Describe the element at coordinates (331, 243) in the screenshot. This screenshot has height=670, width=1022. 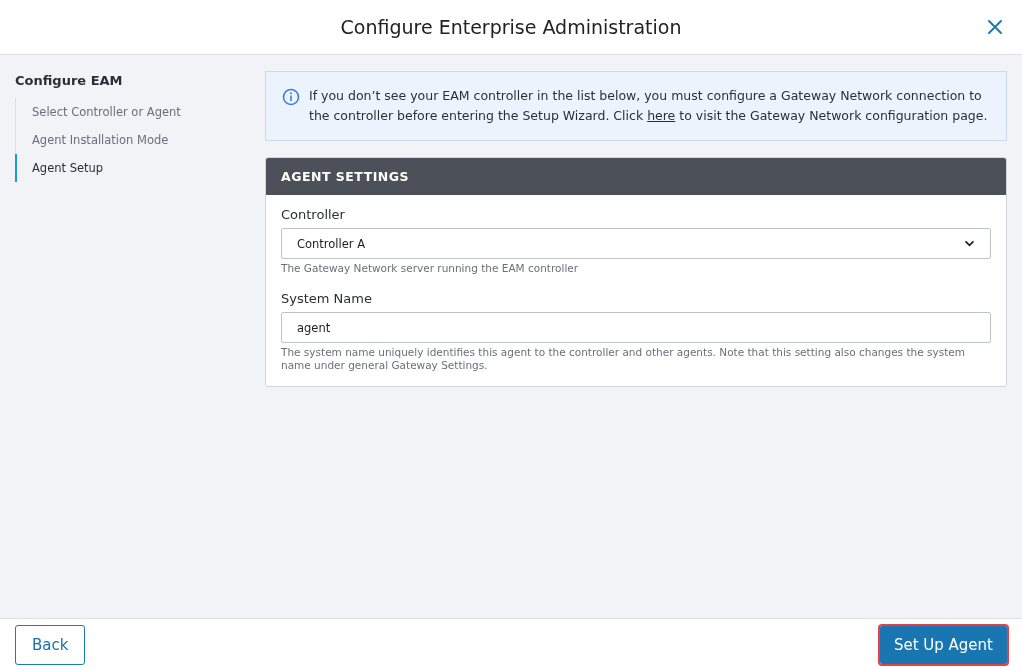
I see `dropdown-value: Controller A` at that location.